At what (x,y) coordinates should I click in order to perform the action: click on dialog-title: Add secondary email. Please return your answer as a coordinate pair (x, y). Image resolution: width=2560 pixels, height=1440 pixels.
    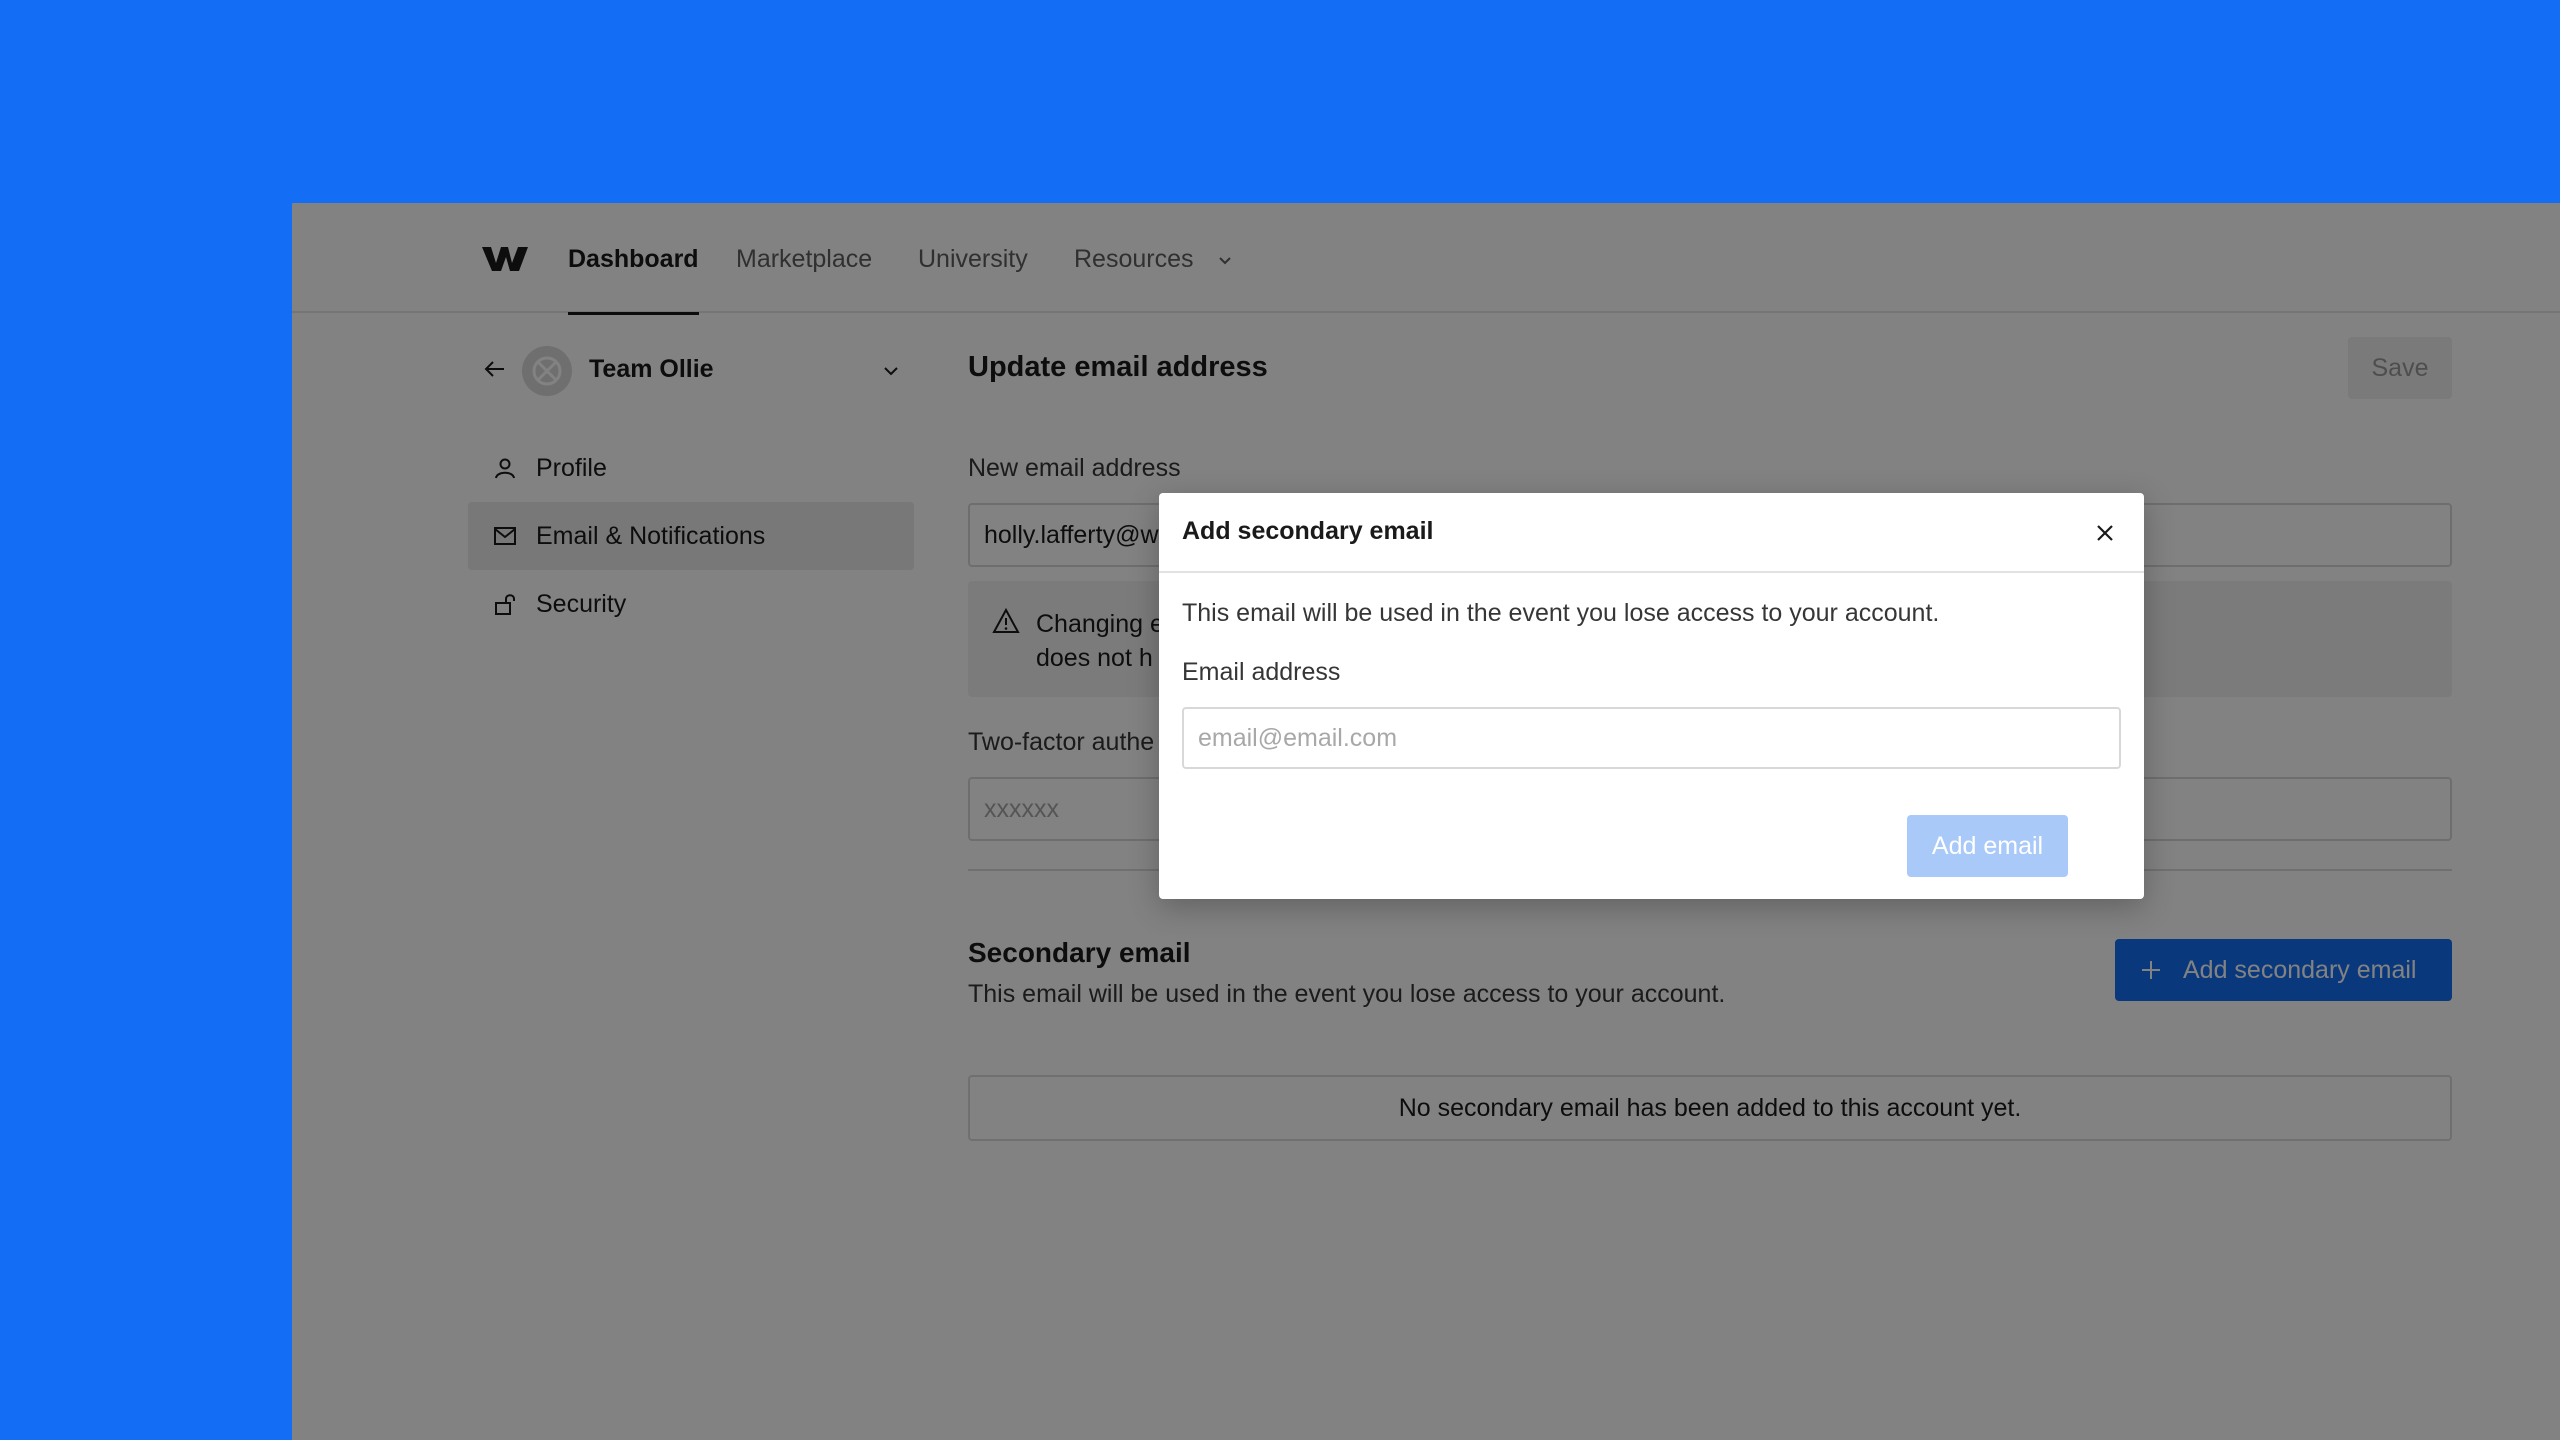
    Looking at the image, I should click on (1308, 531).